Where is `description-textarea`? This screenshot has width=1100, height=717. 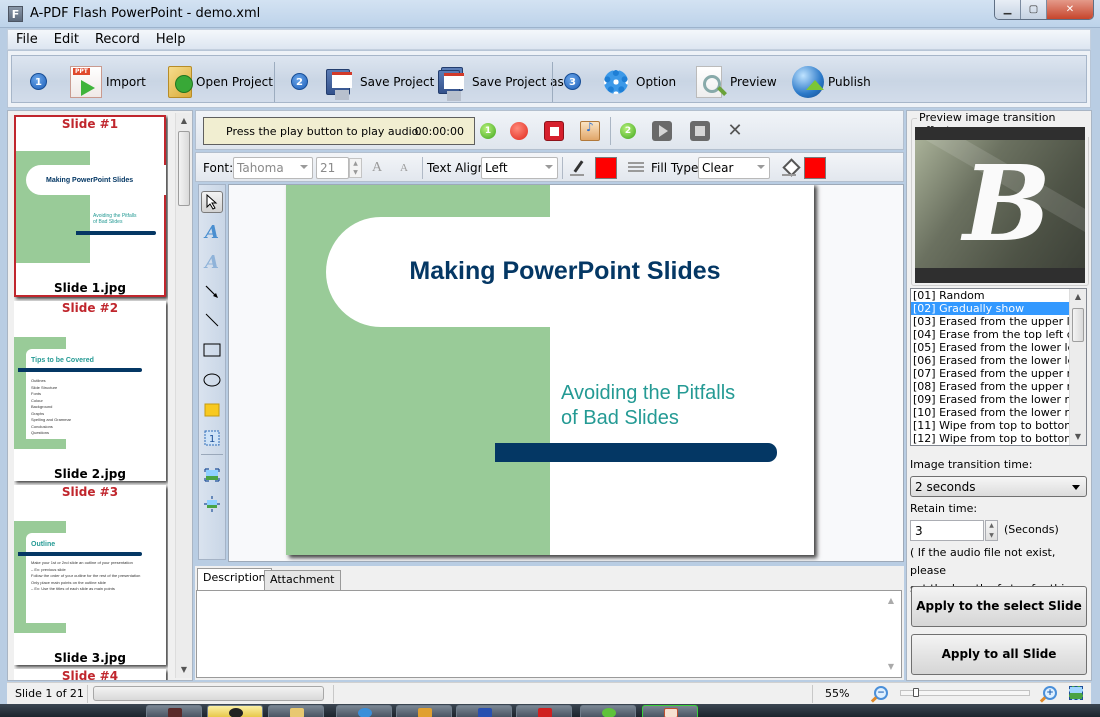 description-textarea is located at coordinates (541, 635).